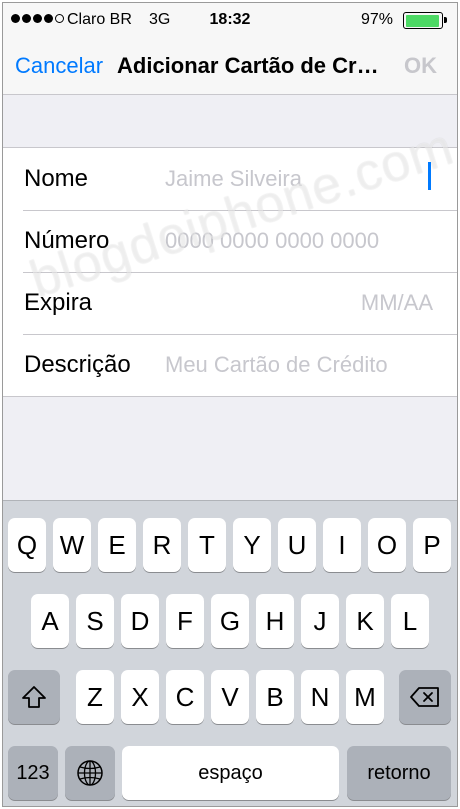 Image resolution: width=460 pixels, height=809 pixels. Describe the element at coordinates (320, 697) in the screenshot. I see `key-n: N` at that location.